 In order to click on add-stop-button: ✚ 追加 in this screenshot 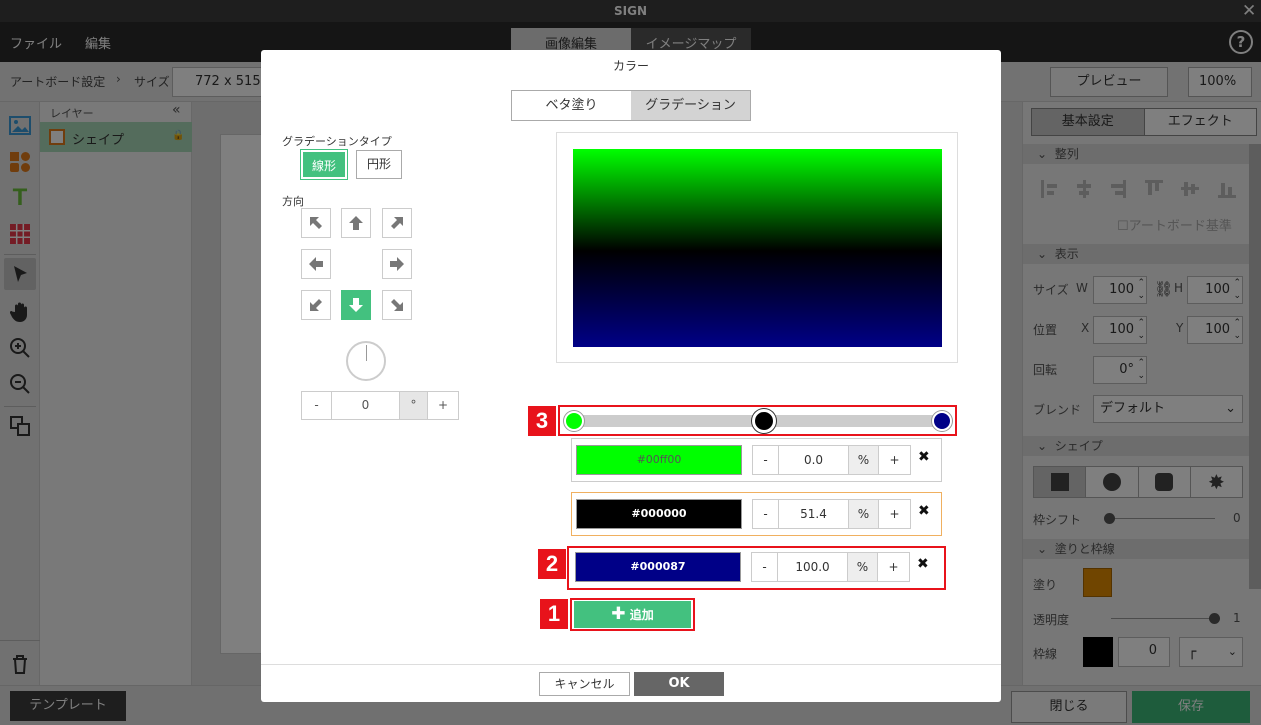, I will do `click(632, 614)`.